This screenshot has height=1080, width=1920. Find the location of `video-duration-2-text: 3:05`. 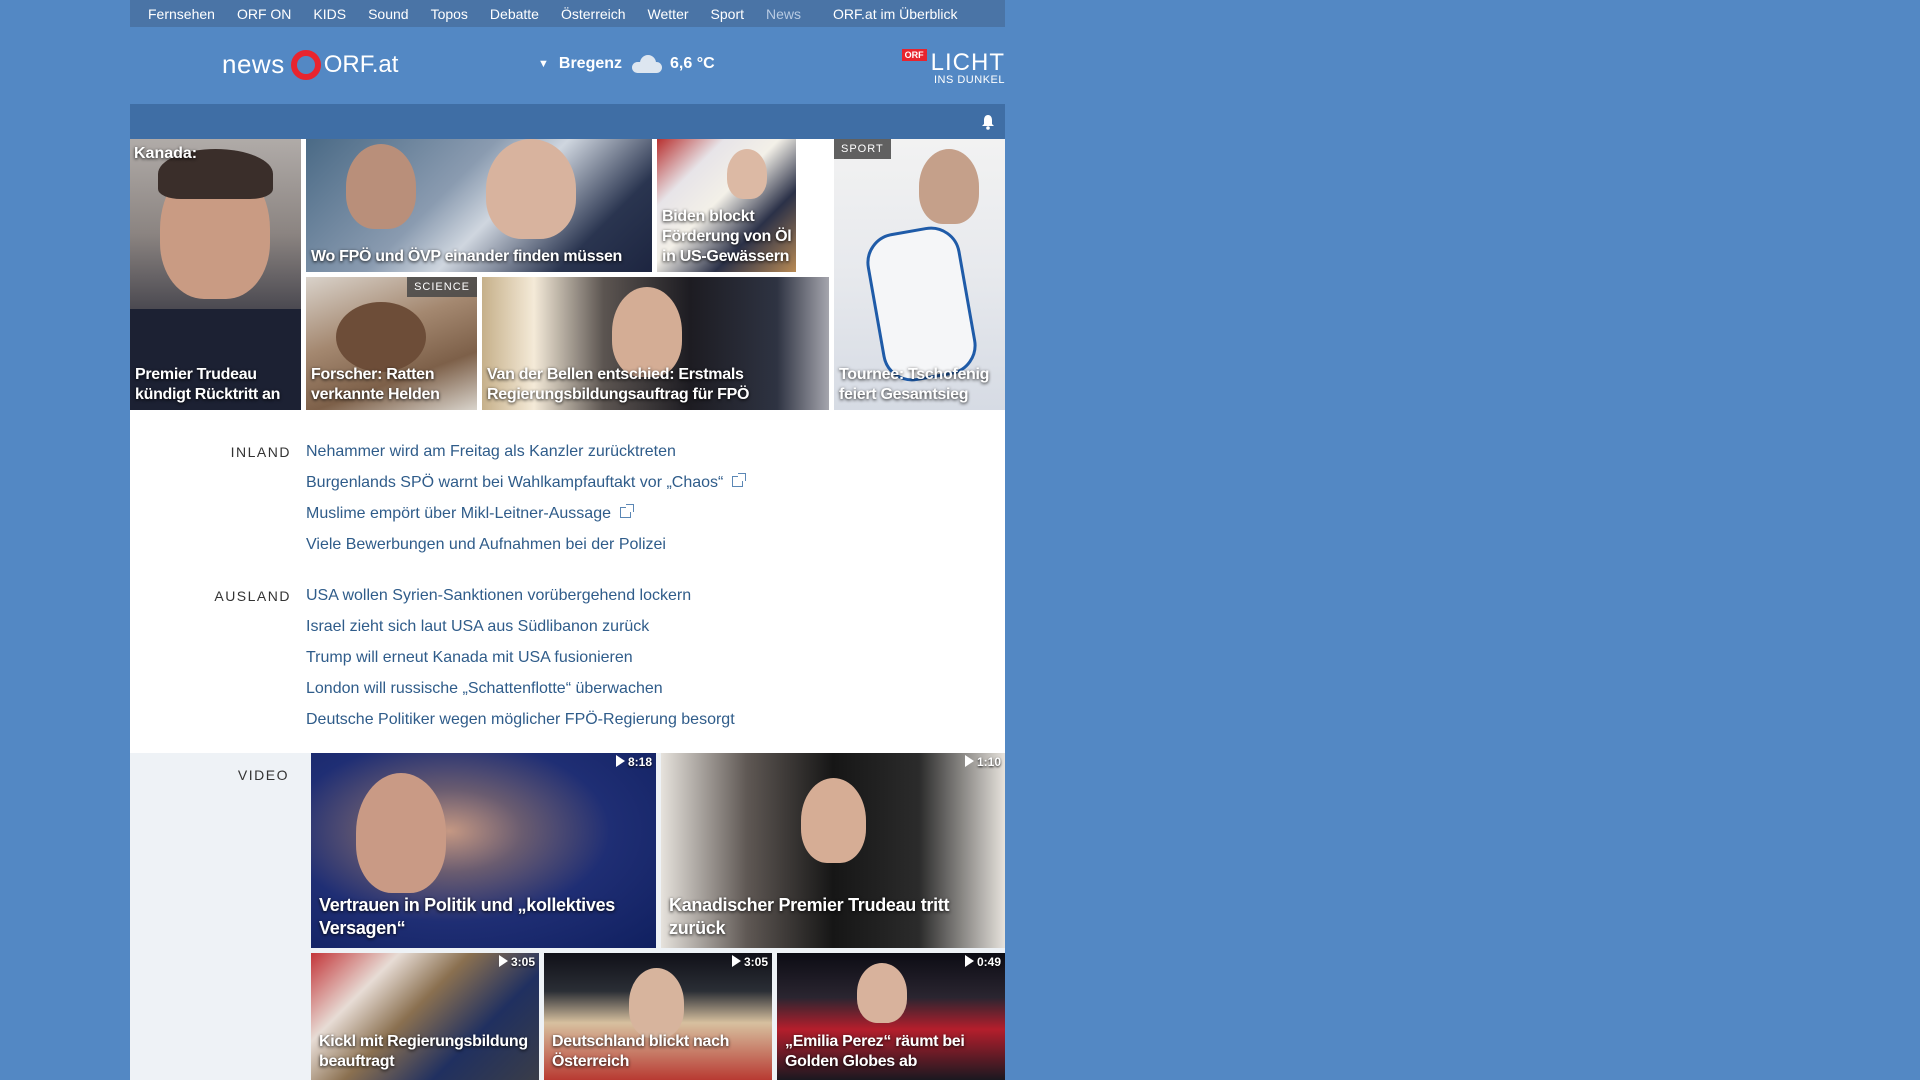

video-duration-2-text: 3:05 is located at coordinates (522, 962).